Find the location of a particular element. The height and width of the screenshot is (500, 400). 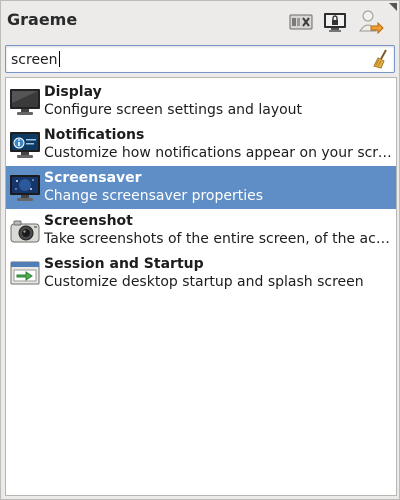

header: Graeme is located at coordinates (200, 21).